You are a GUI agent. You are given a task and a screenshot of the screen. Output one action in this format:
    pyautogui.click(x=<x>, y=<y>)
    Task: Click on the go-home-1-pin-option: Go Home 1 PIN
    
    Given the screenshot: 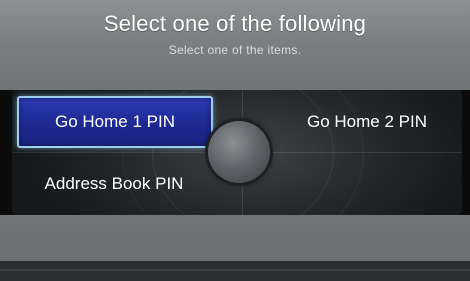 What is the action you would take?
    pyautogui.click(x=115, y=122)
    